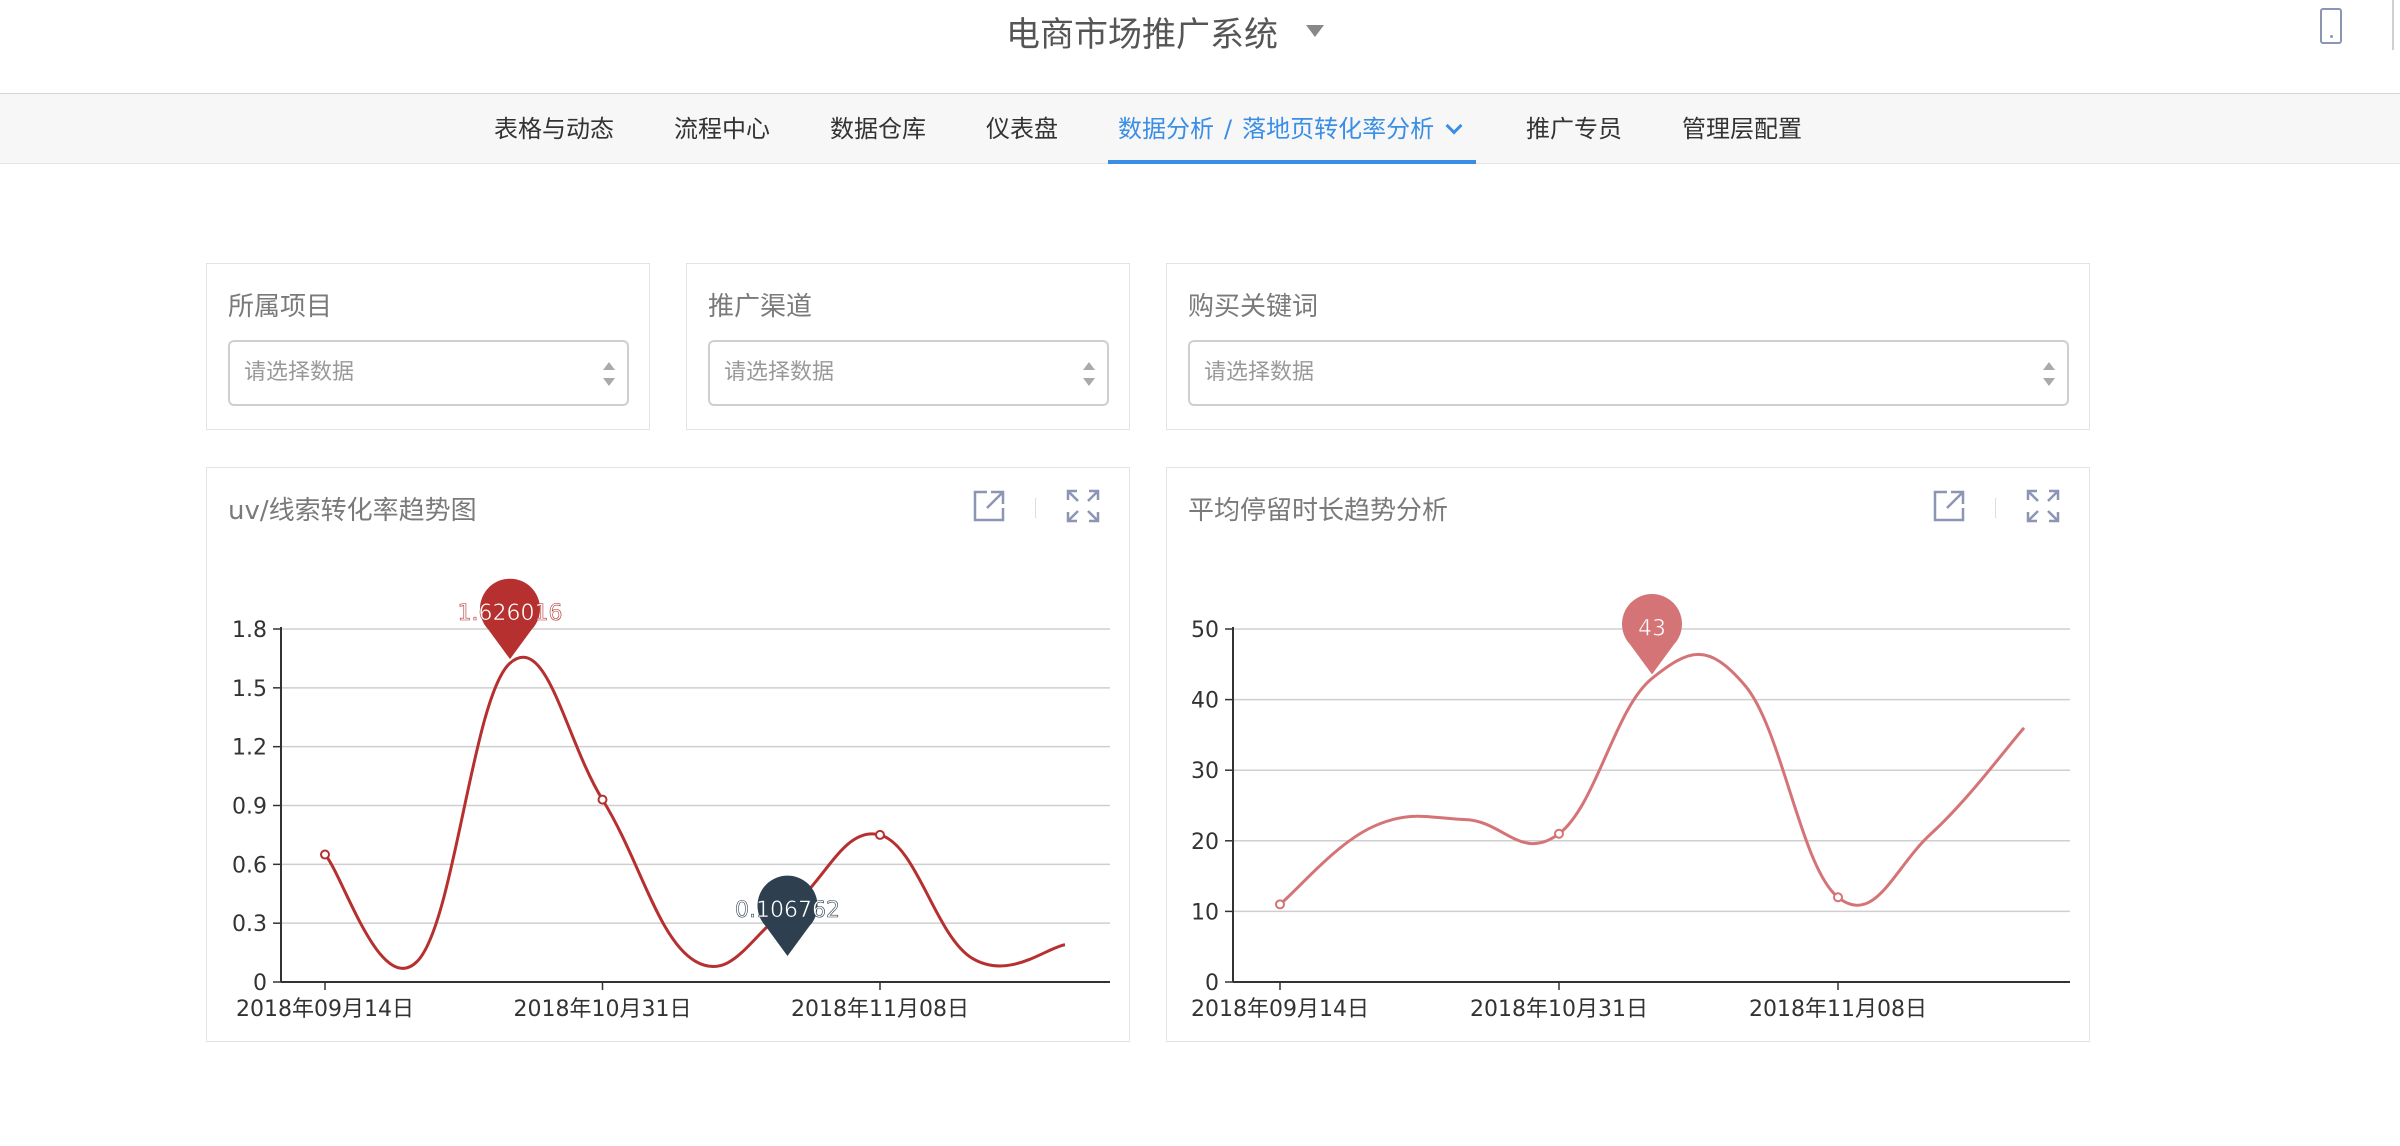 The height and width of the screenshot is (1146, 2400). I want to click on nav-item-management: 管理层配置, so click(1742, 129).